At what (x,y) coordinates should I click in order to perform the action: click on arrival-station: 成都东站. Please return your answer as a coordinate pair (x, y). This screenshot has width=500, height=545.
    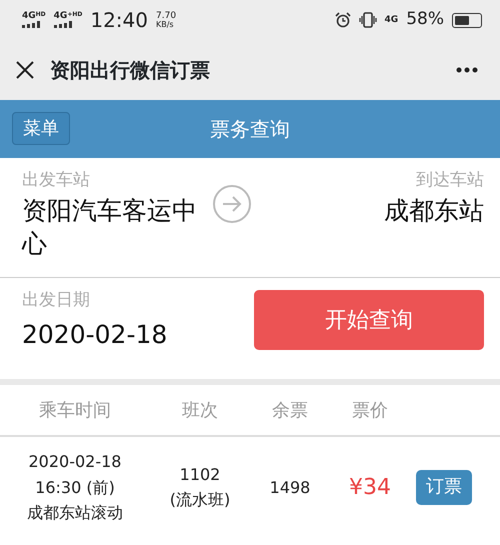
    Looking at the image, I should click on (434, 211).